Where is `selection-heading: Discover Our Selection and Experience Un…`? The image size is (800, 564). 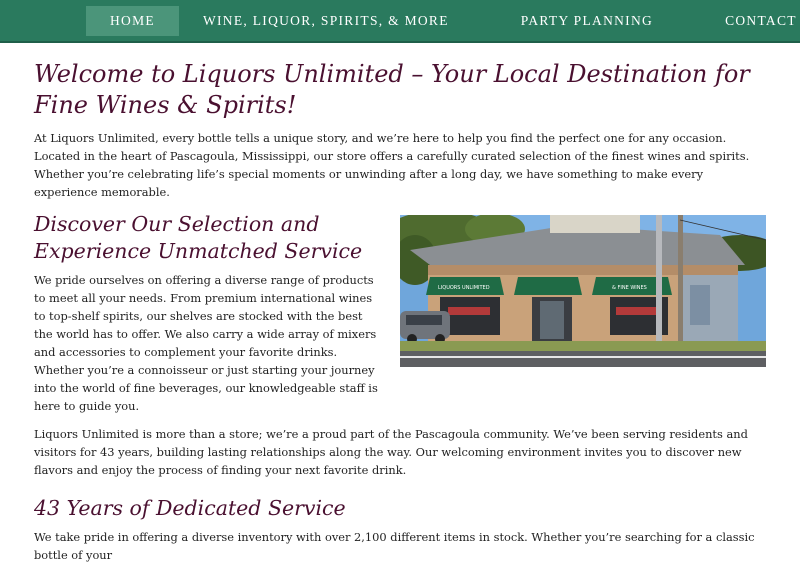
selection-heading: Discover Our Selection and Experience Un… is located at coordinates (198, 237).